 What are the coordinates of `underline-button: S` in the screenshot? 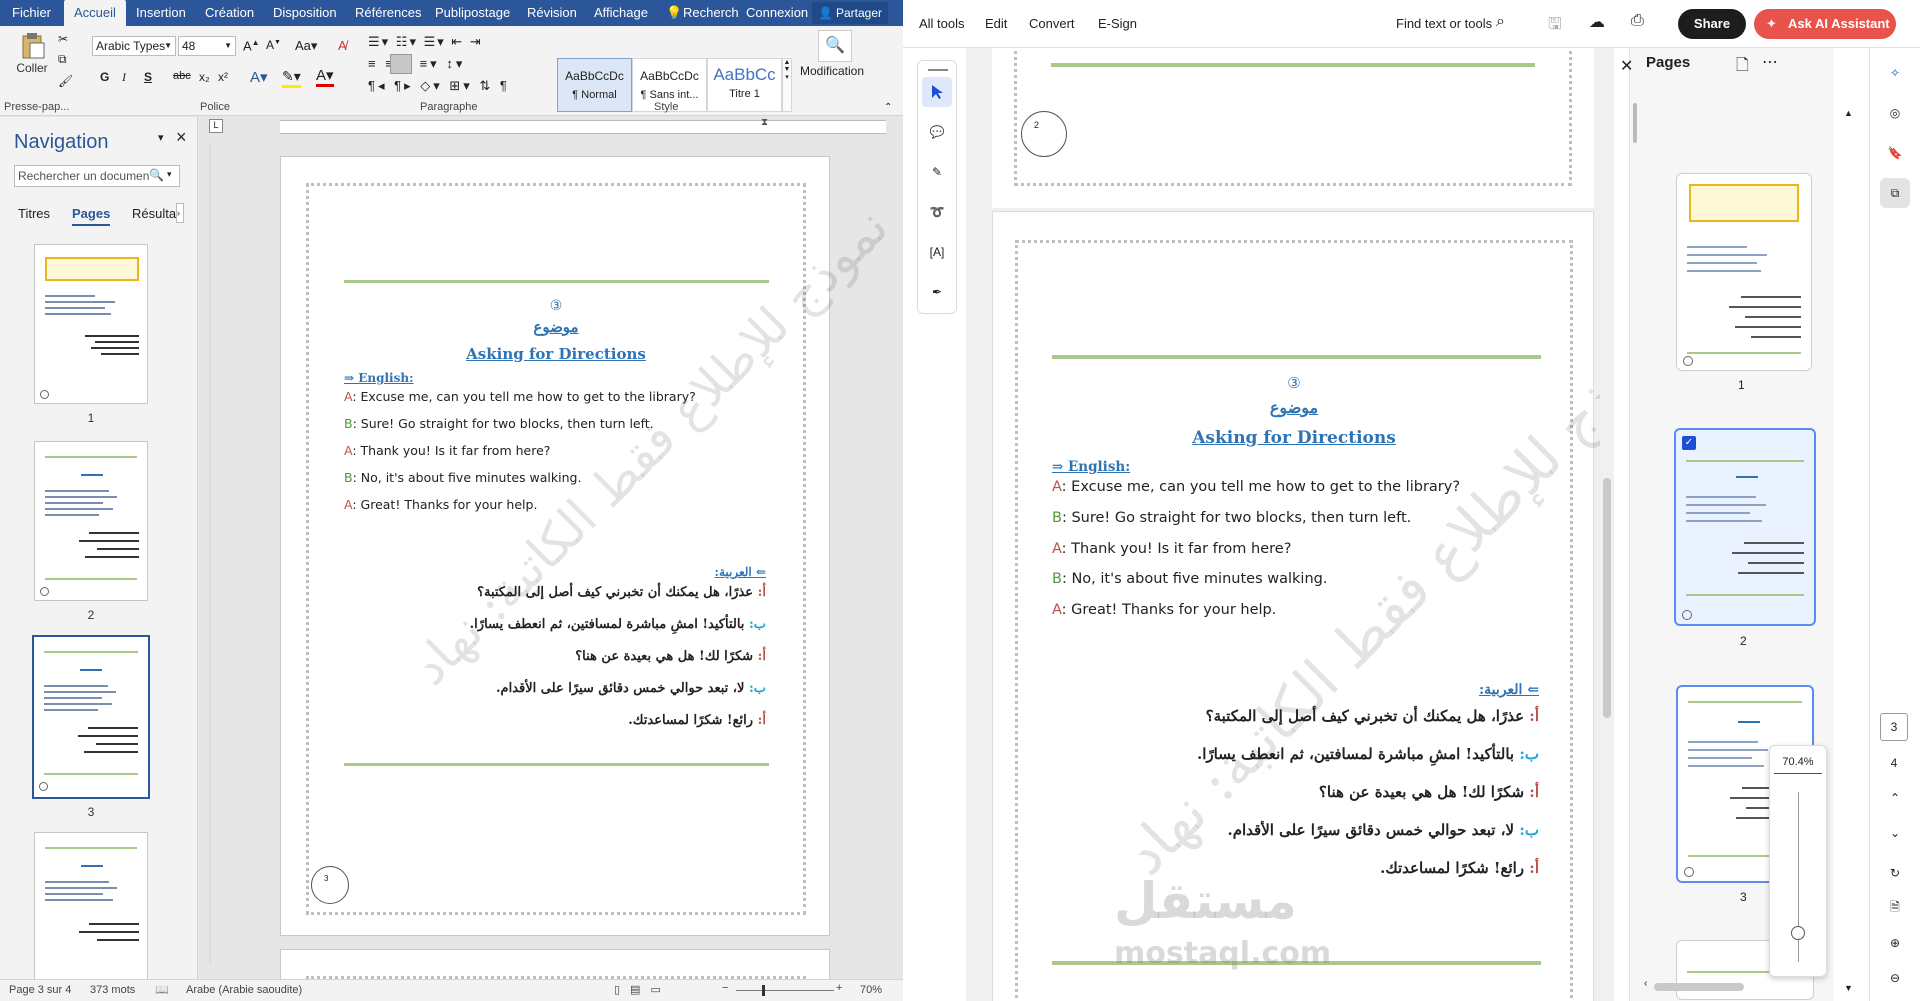 It's located at (148, 77).